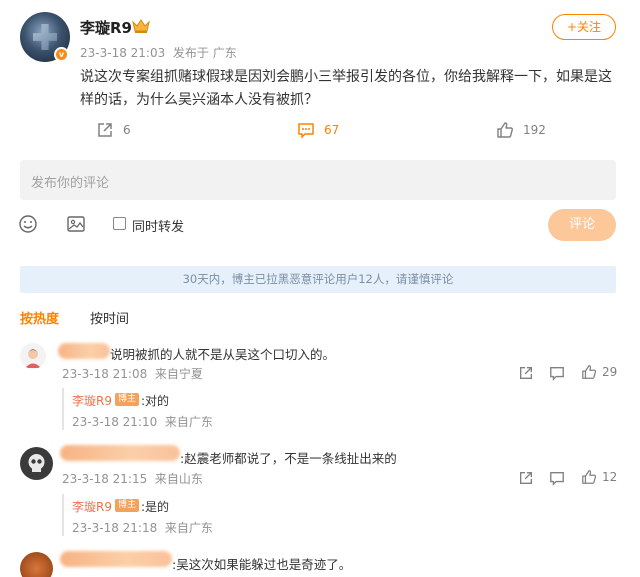  I want to click on tab-by-time: 按时间, so click(109, 317).